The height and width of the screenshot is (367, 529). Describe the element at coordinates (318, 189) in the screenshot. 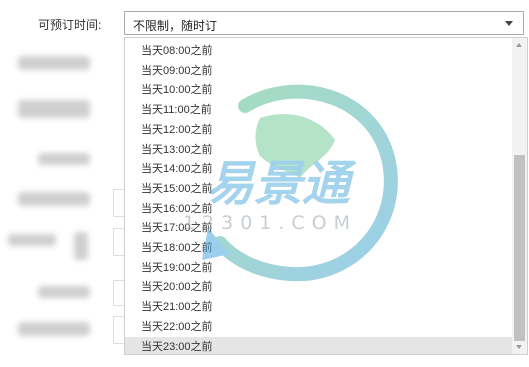

I see `dropdown-option: 当天15:00之前` at that location.